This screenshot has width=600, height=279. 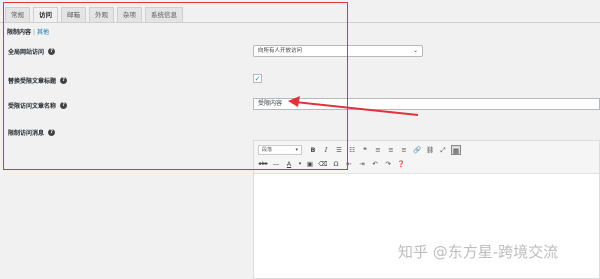 What do you see at coordinates (32, 106) in the screenshot?
I see `restricted-title-label-text: 受限访问文章名称` at bounding box center [32, 106].